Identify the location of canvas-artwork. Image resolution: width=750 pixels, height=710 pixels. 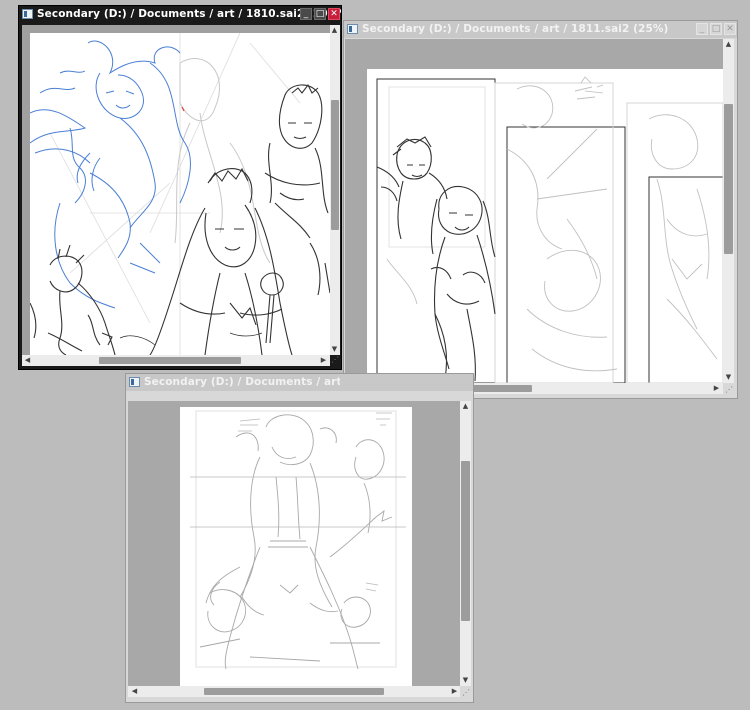
(296, 546).